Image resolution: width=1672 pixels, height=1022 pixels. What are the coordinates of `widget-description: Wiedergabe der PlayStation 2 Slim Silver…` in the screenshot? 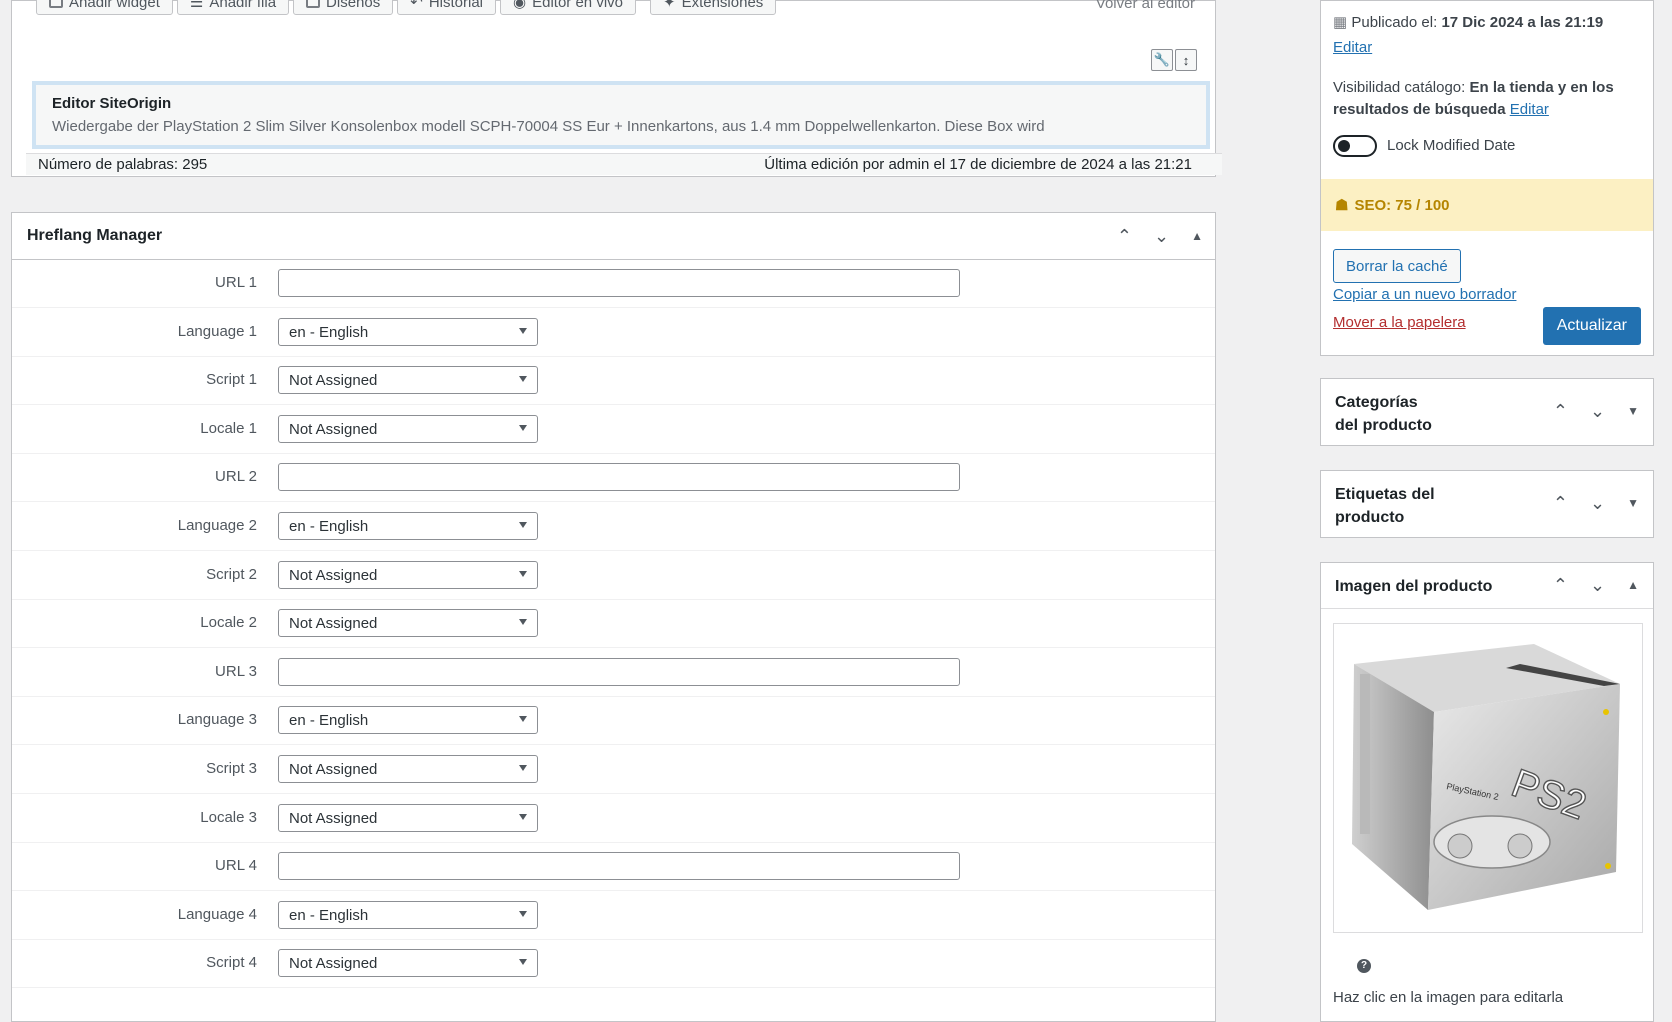 It's located at (548, 126).